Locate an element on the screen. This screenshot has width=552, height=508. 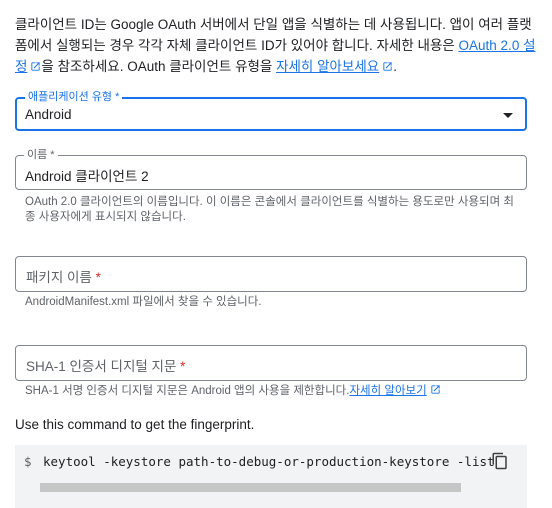
intro-text-part2: 을 참조하세요. OAuth 클라이언트 유형을 is located at coordinates (159, 66).